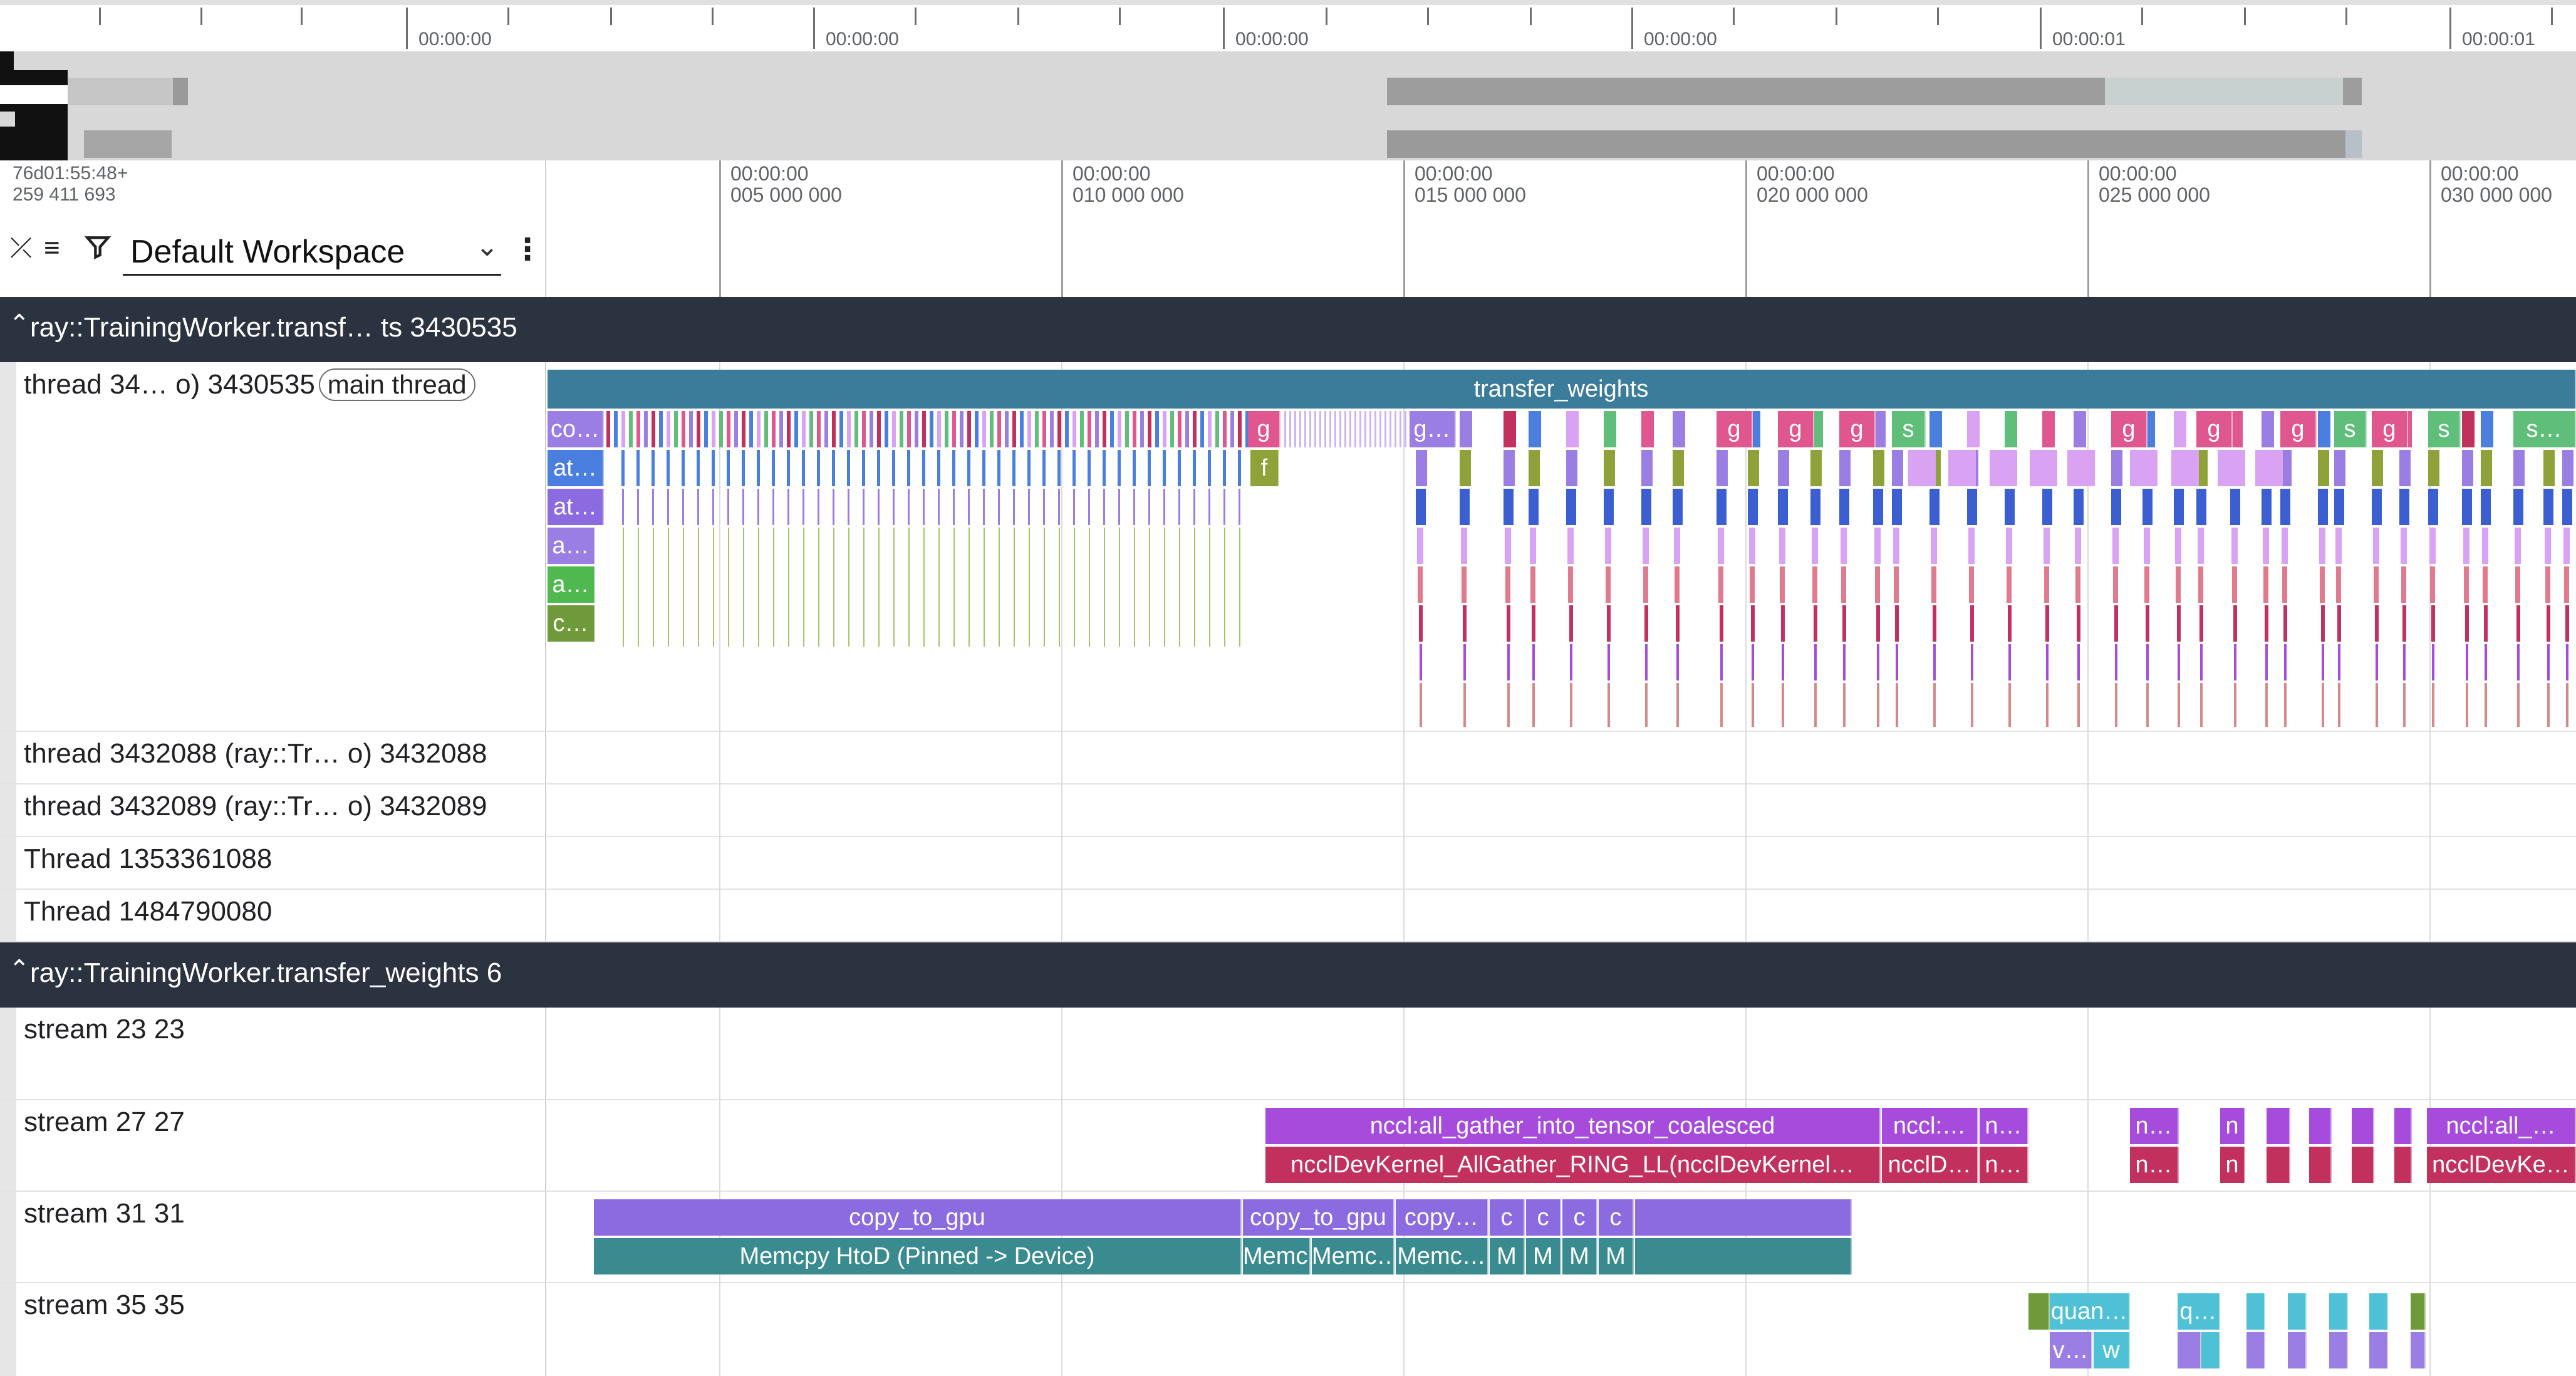 Image resolution: width=2576 pixels, height=1376 pixels. What do you see at coordinates (2210, 1350) in the screenshot?
I see `slice-w` at bounding box center [2210, 1350].